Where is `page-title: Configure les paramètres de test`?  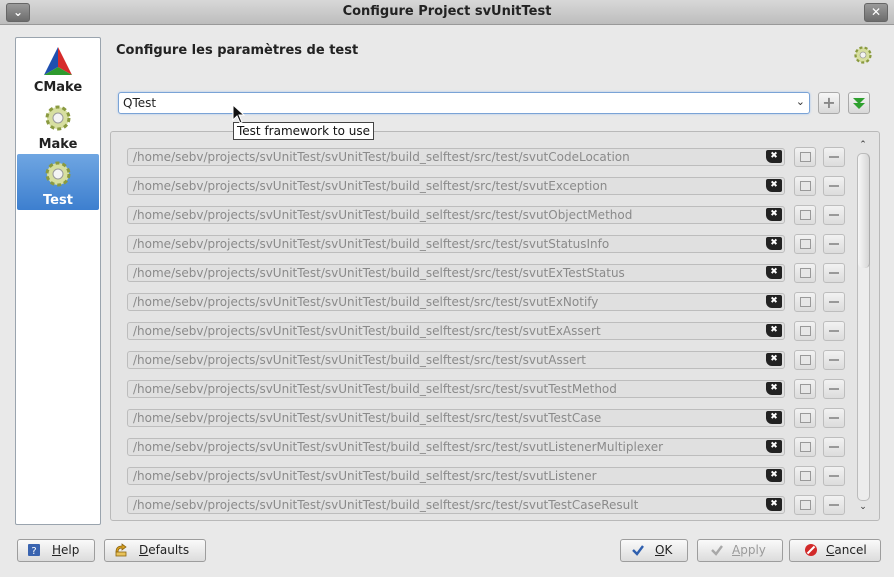 page-title: Configure les paramètres de test is located at coordinates (237, 50).